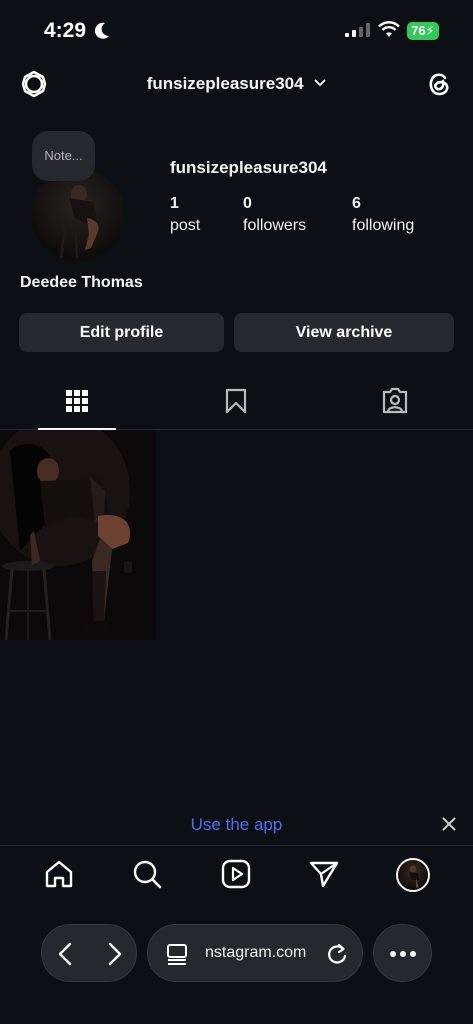  I want to click on chevron-down-icon, so click(320, 83).